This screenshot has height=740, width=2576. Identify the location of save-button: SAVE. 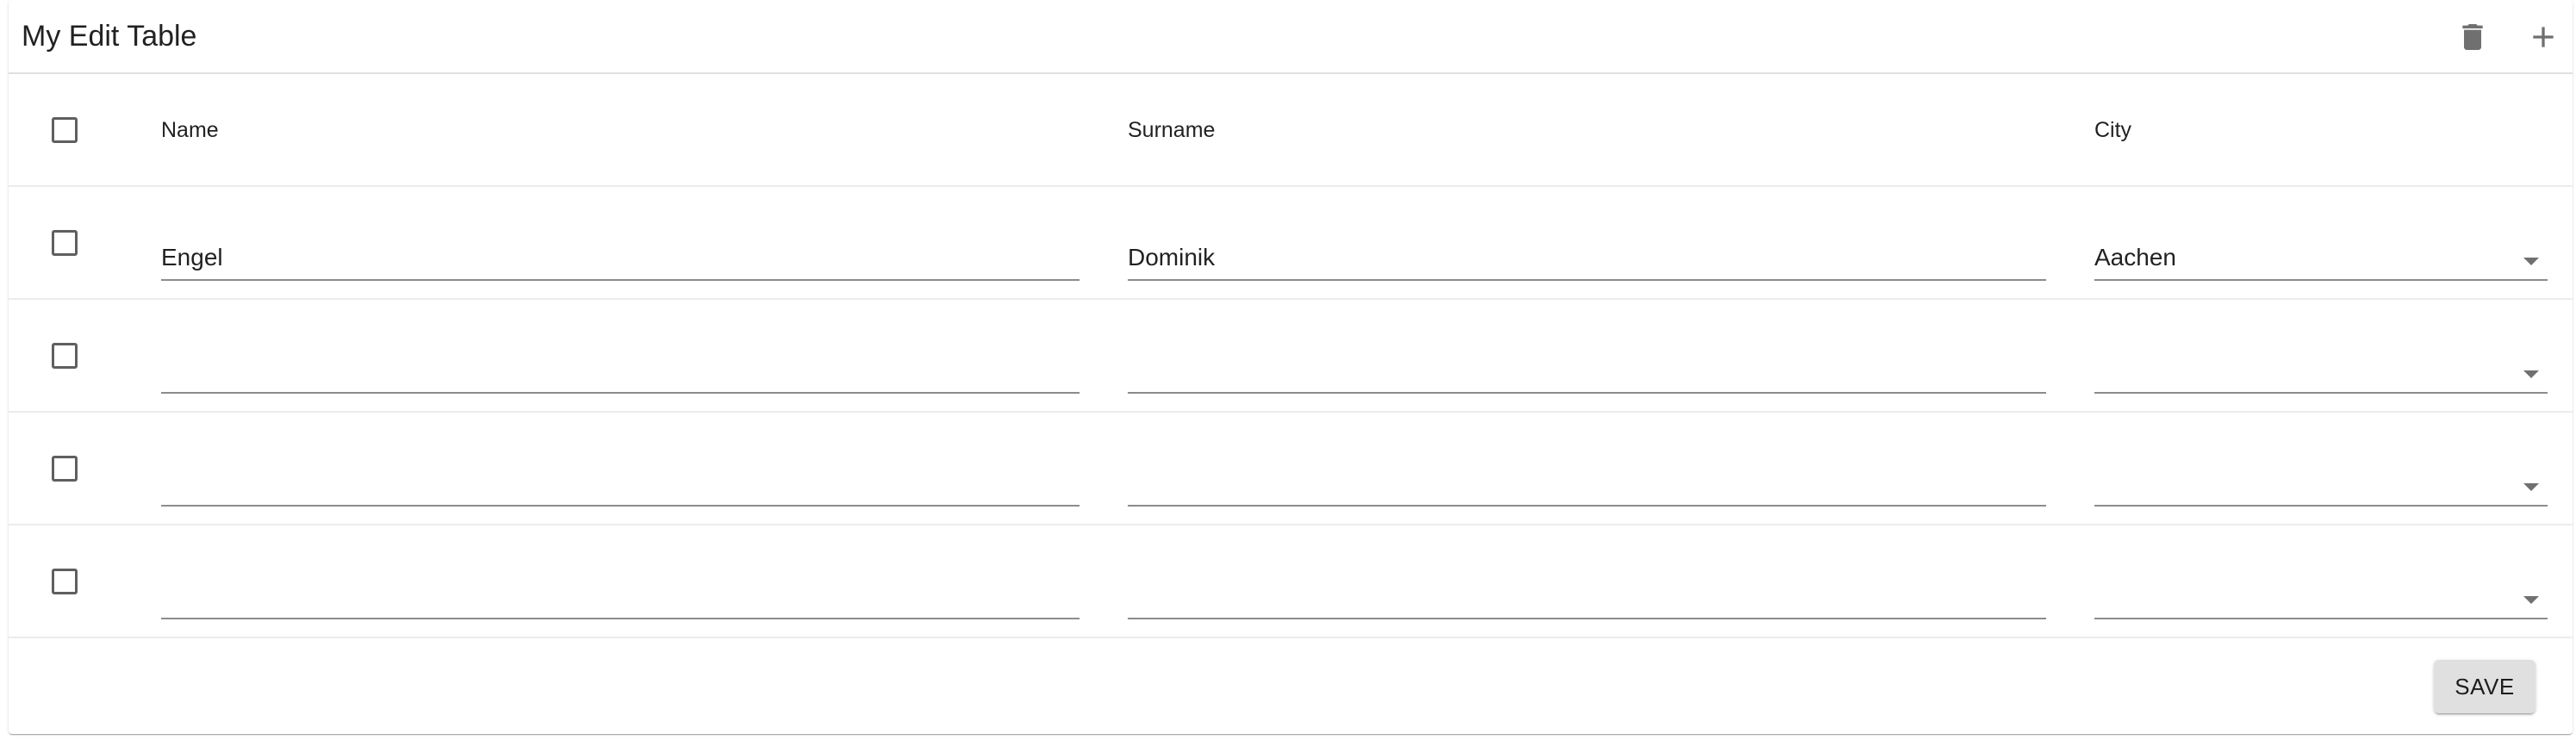
(2485, 686).